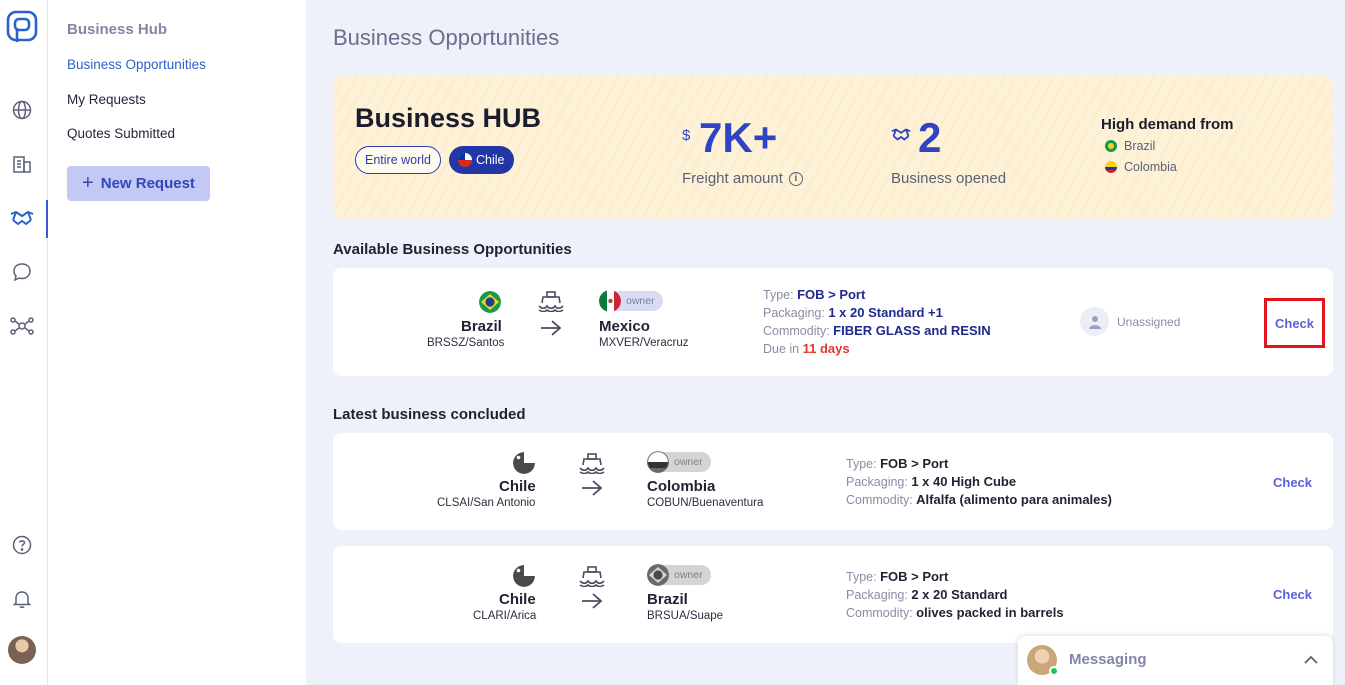 The image size is (1345, 685). Describe the element at coordinates (1150, 167) in the screenshot. I see `demand-country: Colombia` at that location.